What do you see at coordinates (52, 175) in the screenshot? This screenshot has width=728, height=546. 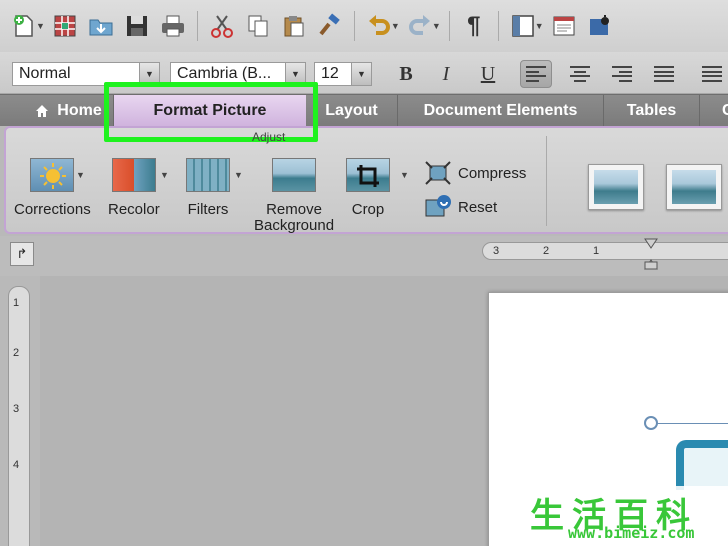 I see `sun-picture-icon` at bounding box center [52, 175].